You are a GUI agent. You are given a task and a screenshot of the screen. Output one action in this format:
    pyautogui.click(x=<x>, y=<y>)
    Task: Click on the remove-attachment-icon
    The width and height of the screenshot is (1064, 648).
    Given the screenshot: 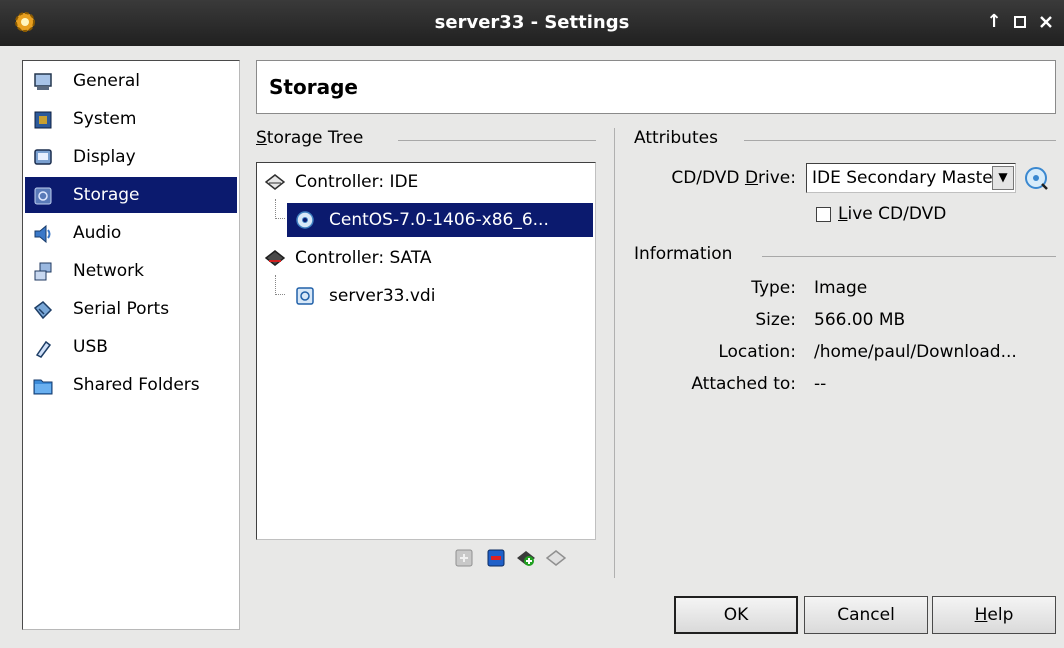 What is the action you would take?
    pyautogui.click(x=496, y=558)
    